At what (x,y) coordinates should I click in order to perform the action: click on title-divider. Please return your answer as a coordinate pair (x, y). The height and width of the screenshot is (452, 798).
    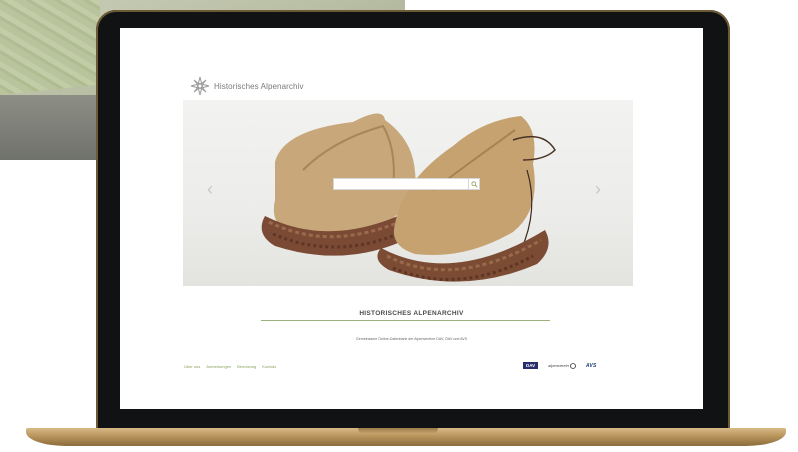
    Looking at the image, I should click on (405, 320).